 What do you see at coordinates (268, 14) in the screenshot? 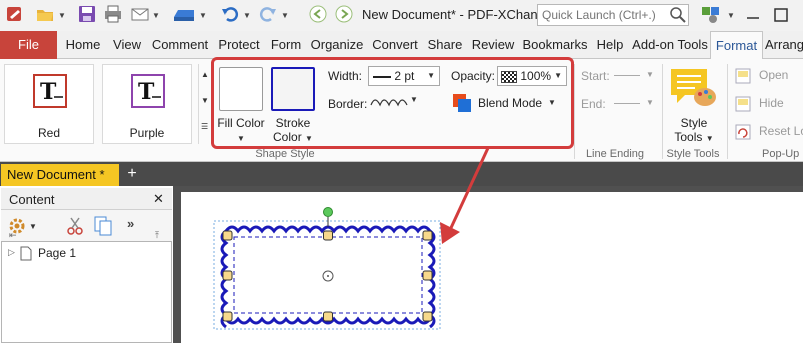
I see `redo-icon` at bounding box center [268, 14].